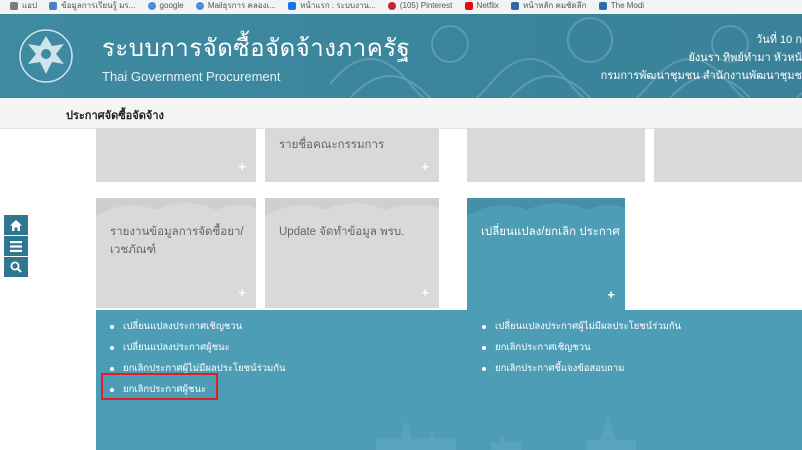 This screenshot has width=802, height=450. What do you see at coordinates (621, 5) in the screenshot?
I see `bookmark-modi: The Modi` at bounding box center [621, 5].